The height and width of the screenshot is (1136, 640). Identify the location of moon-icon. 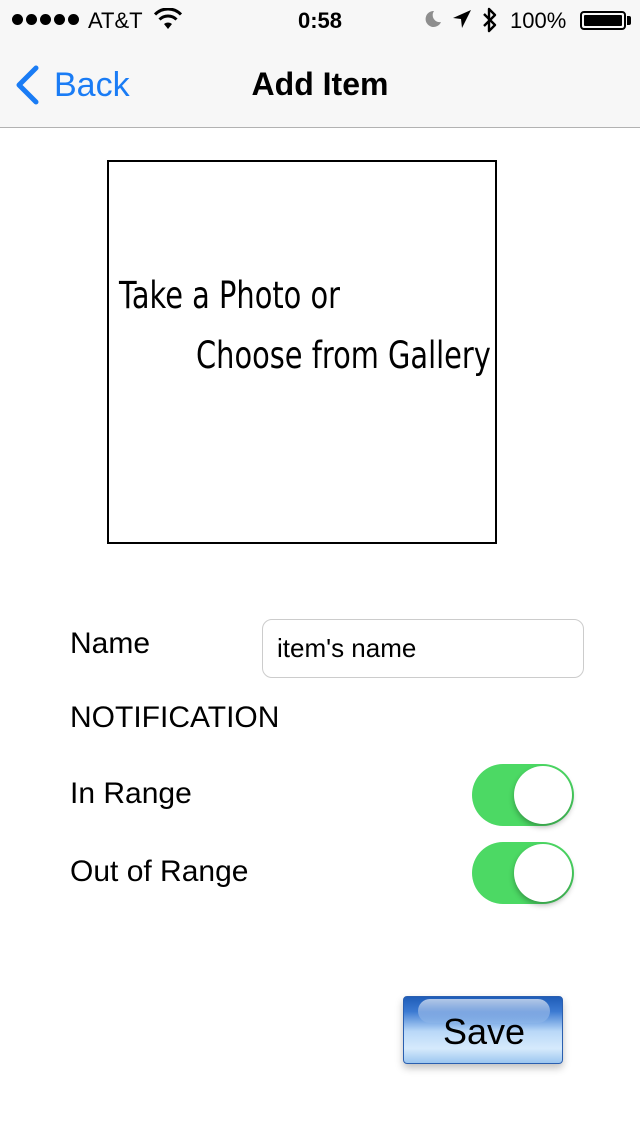
(433, 18).